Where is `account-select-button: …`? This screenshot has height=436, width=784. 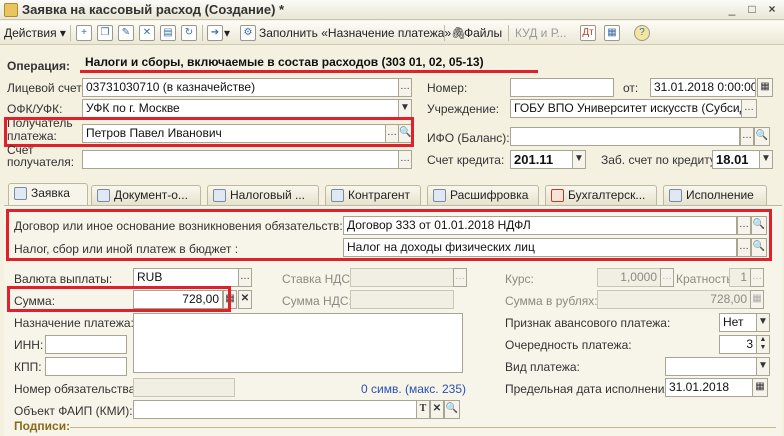 account-select-button: … is located at coordinates (405, 87).